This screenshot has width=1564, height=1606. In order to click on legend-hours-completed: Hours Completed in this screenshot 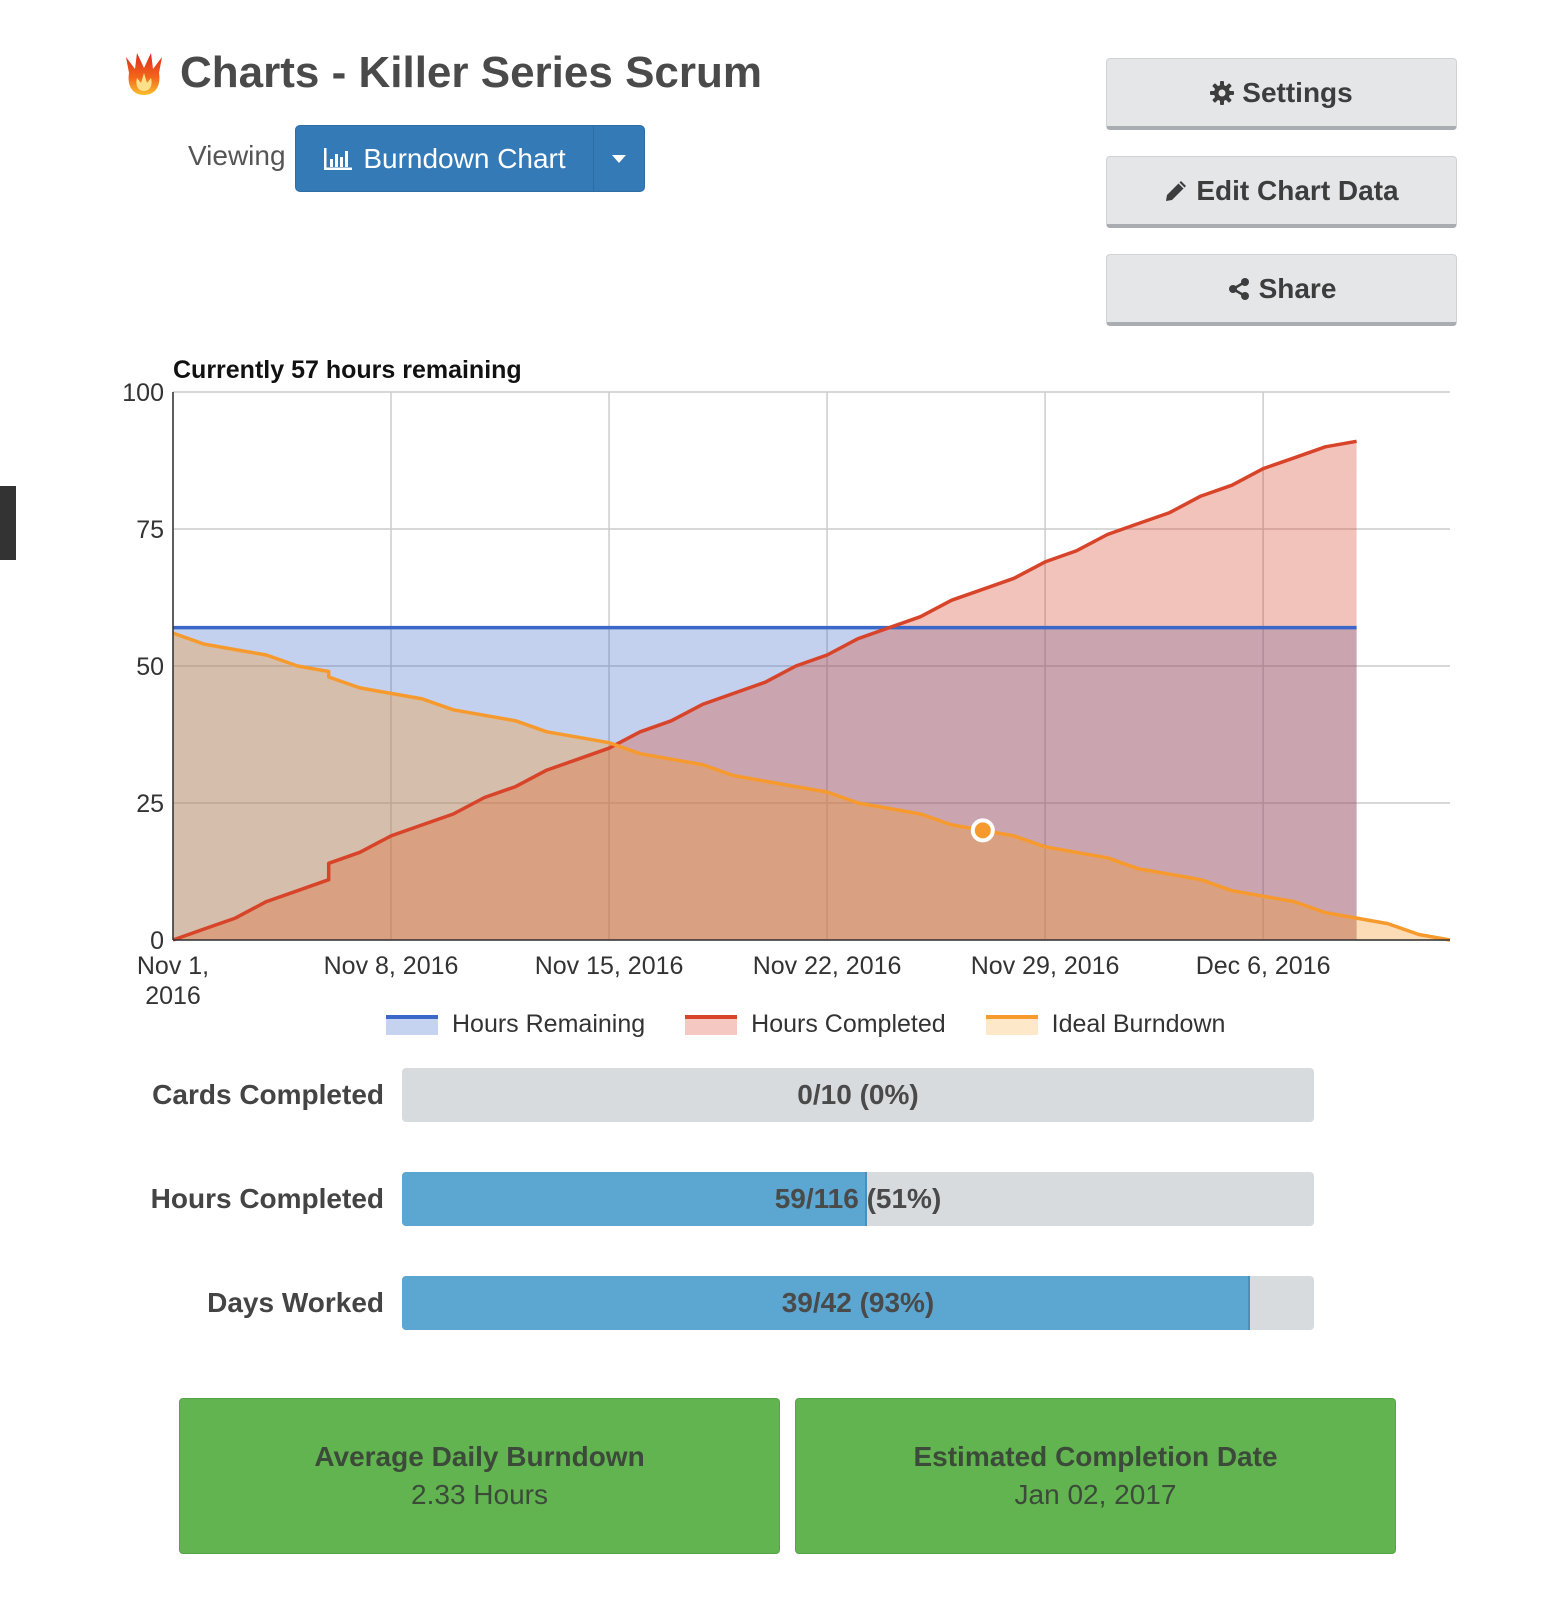, I will do `click(815, 1024)`.